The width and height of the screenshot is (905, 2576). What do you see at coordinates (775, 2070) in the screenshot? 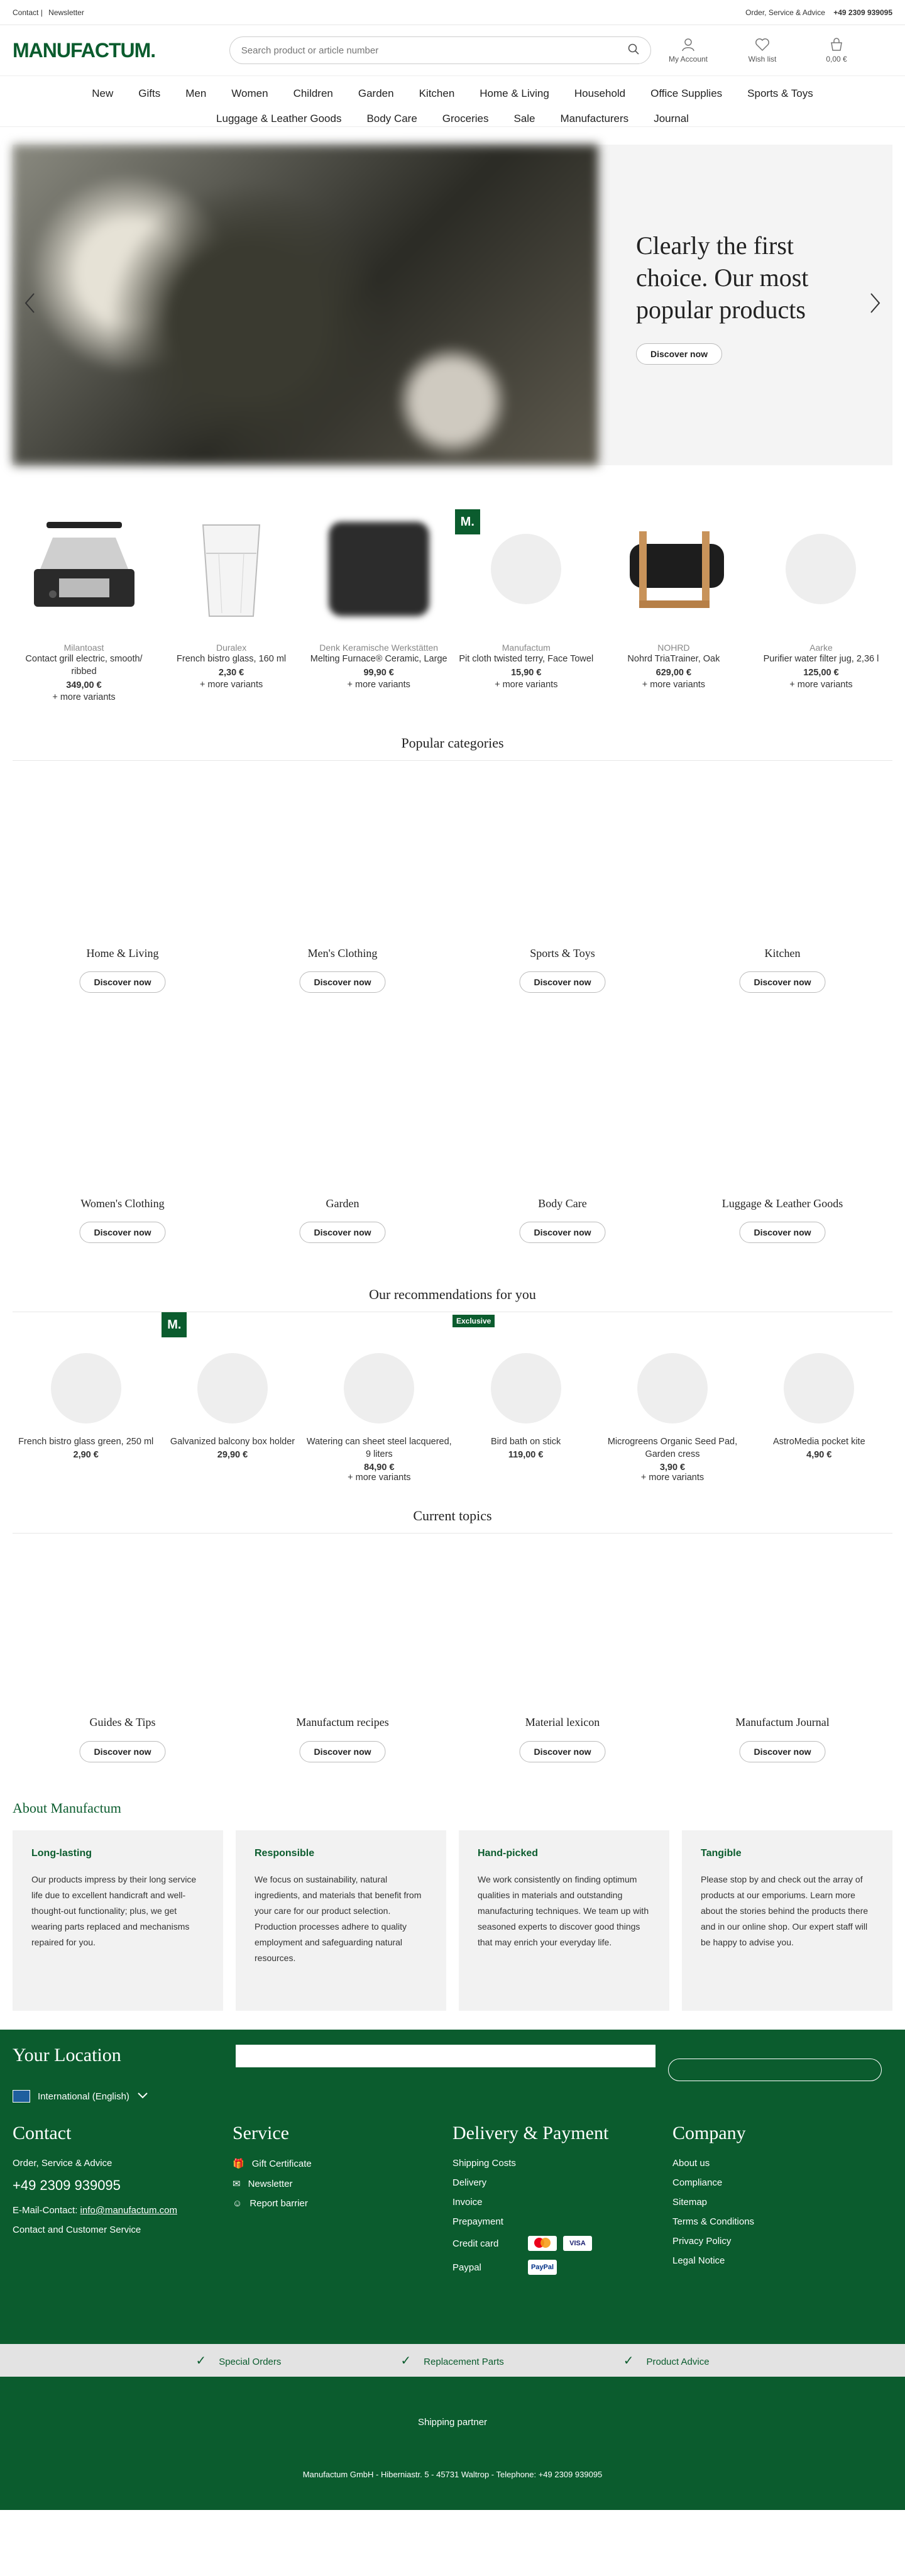
I see `location-submit-button` at bounding box center [775, 2070].